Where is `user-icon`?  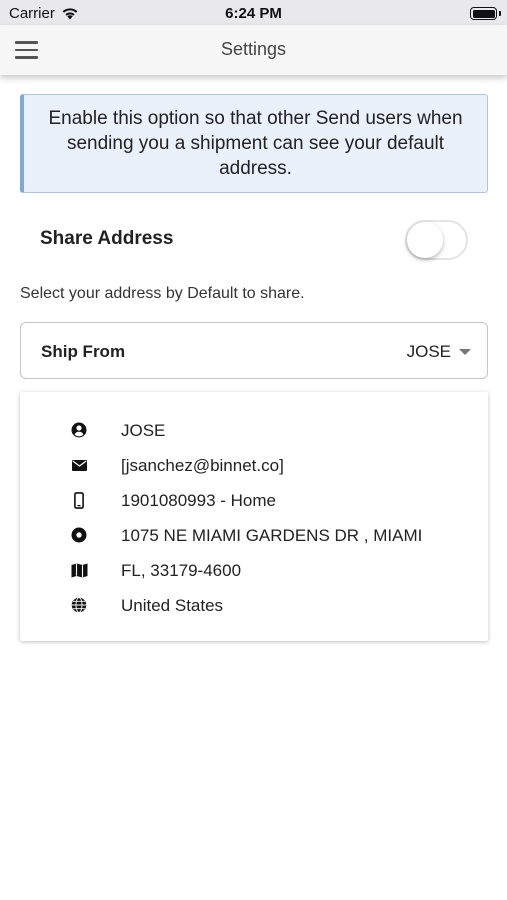 user-icon is located at coordinates (79, 430).